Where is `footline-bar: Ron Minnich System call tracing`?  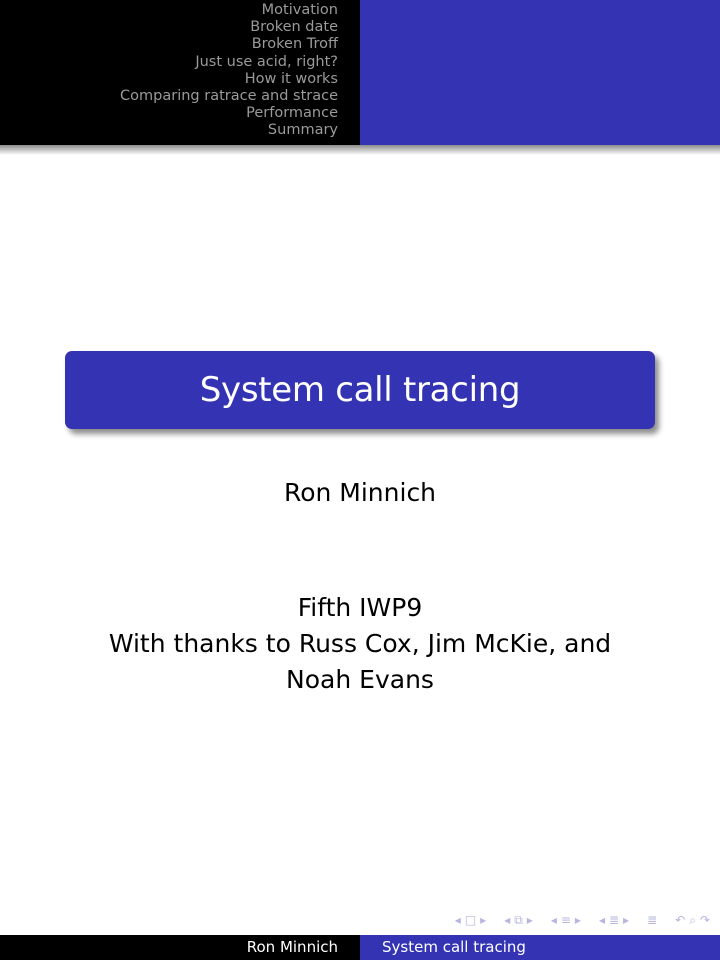
footline-bar: Ron Minnich System call tracing is located at coordinates (360, 947).